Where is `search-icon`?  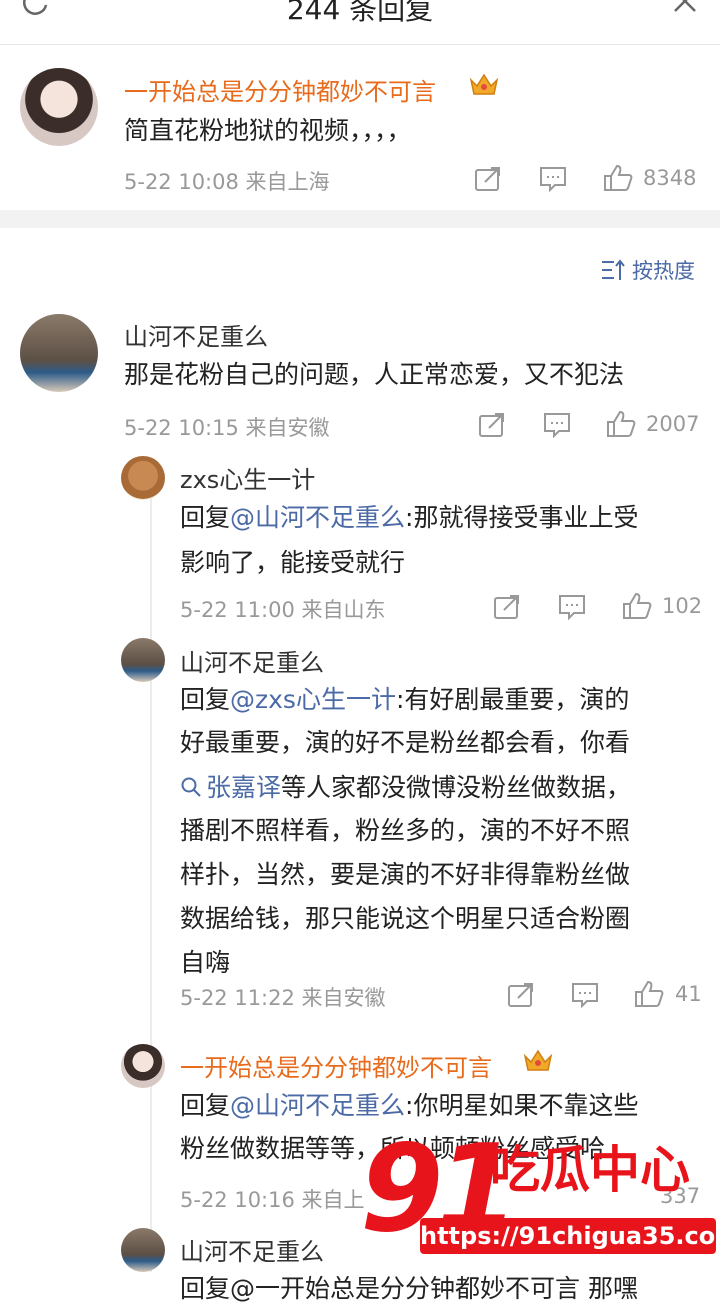 search-icon is located at coordinates (191, 789).